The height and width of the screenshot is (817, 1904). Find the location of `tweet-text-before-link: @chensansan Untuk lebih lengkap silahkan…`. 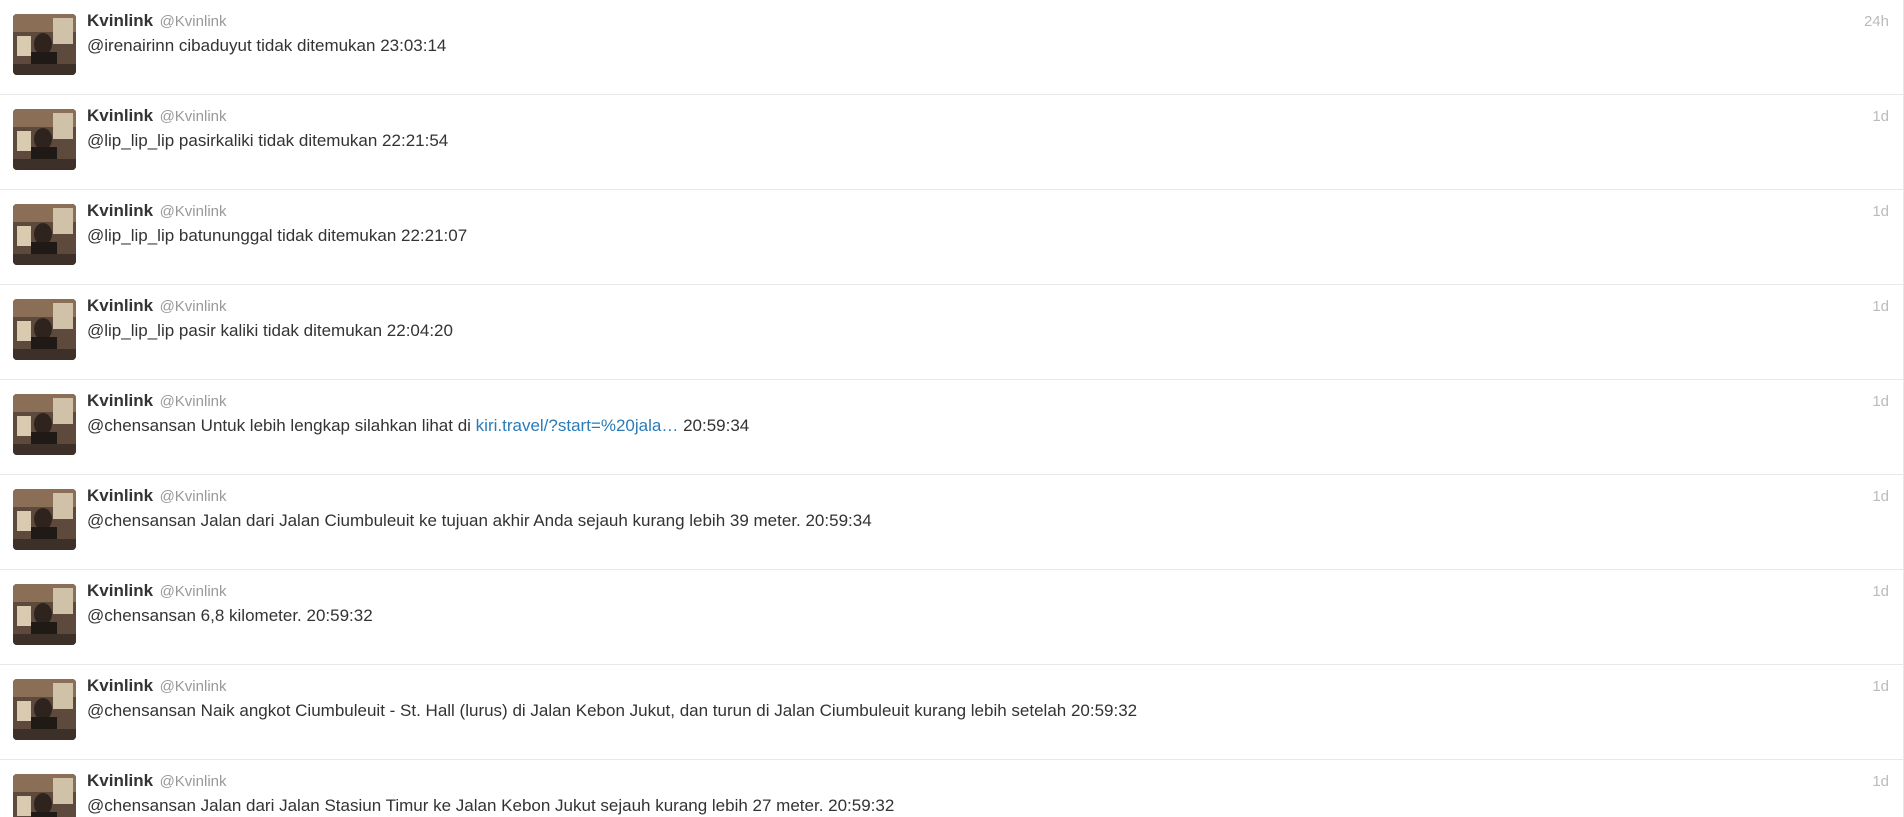

tweet-text-before-link: @chensansan Untuk lebih lengkap silahkan… is located at coordinates (281, 425).